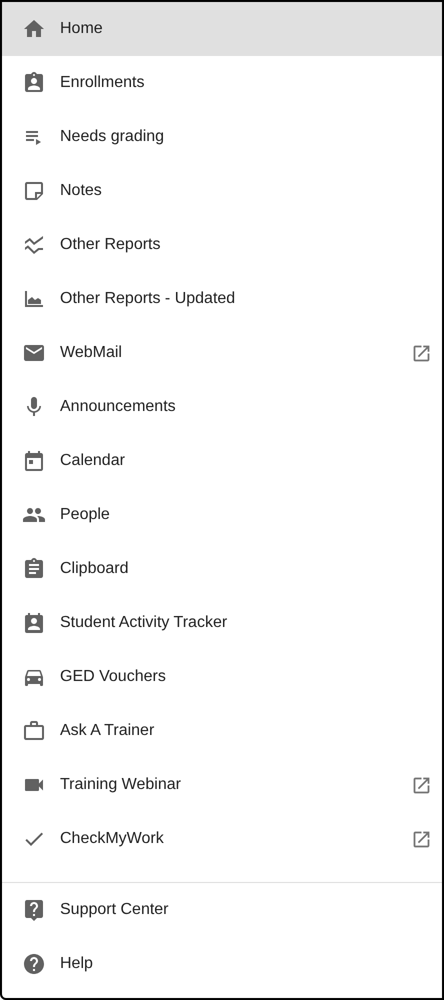 The width and height of the screenshot is (444, 1000). What do you see at coordinates (222, 839) in the screenshot?
I see `menu-item: CheckMyWork` at bounding box center [222, 839].